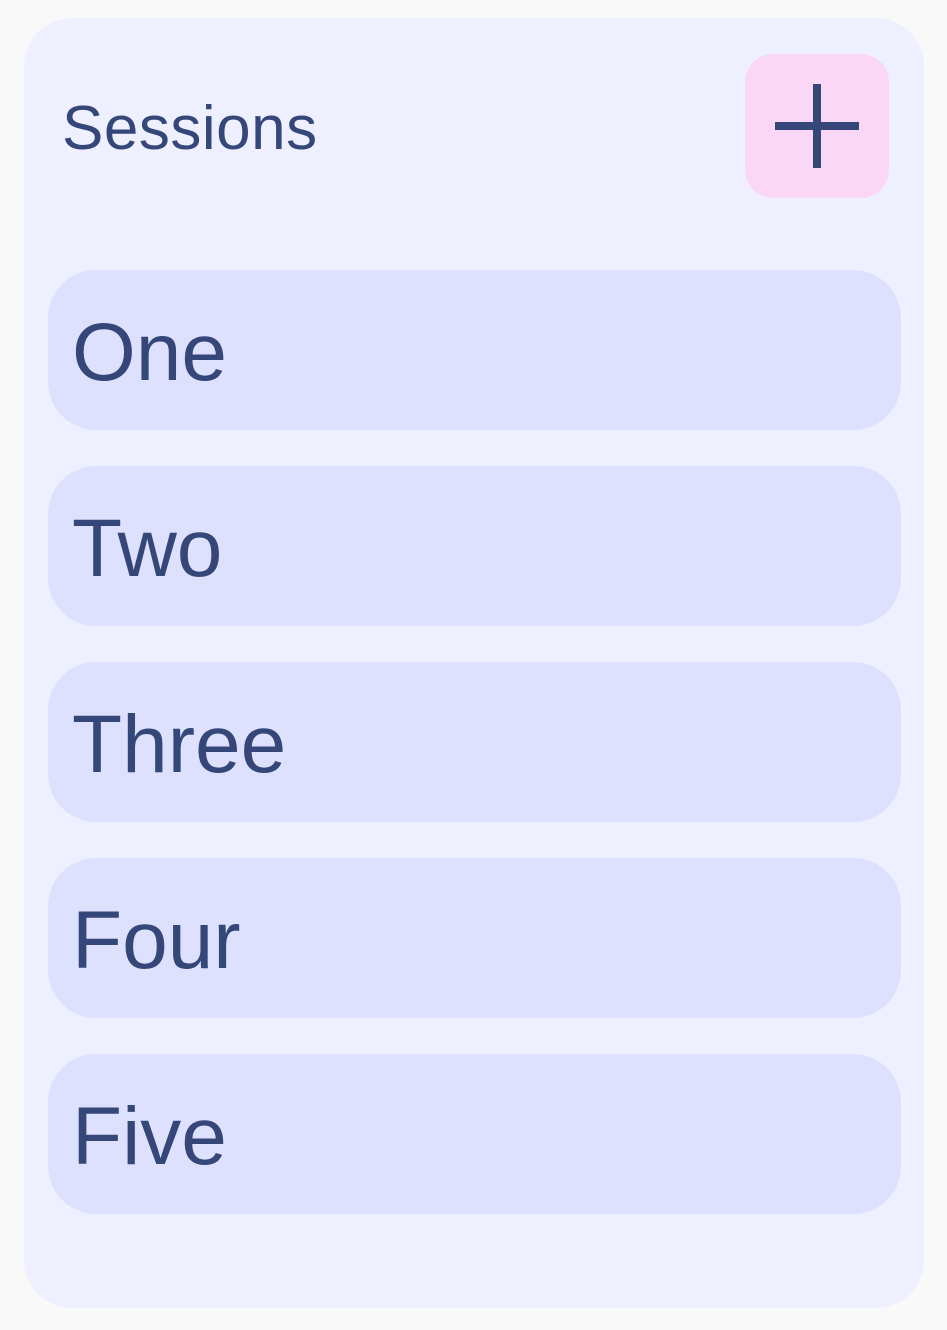  What do you see at coordinates (149, 1136) in the screenshot?
I see `list-item-label: Five` at bounding box center [149, 1136].